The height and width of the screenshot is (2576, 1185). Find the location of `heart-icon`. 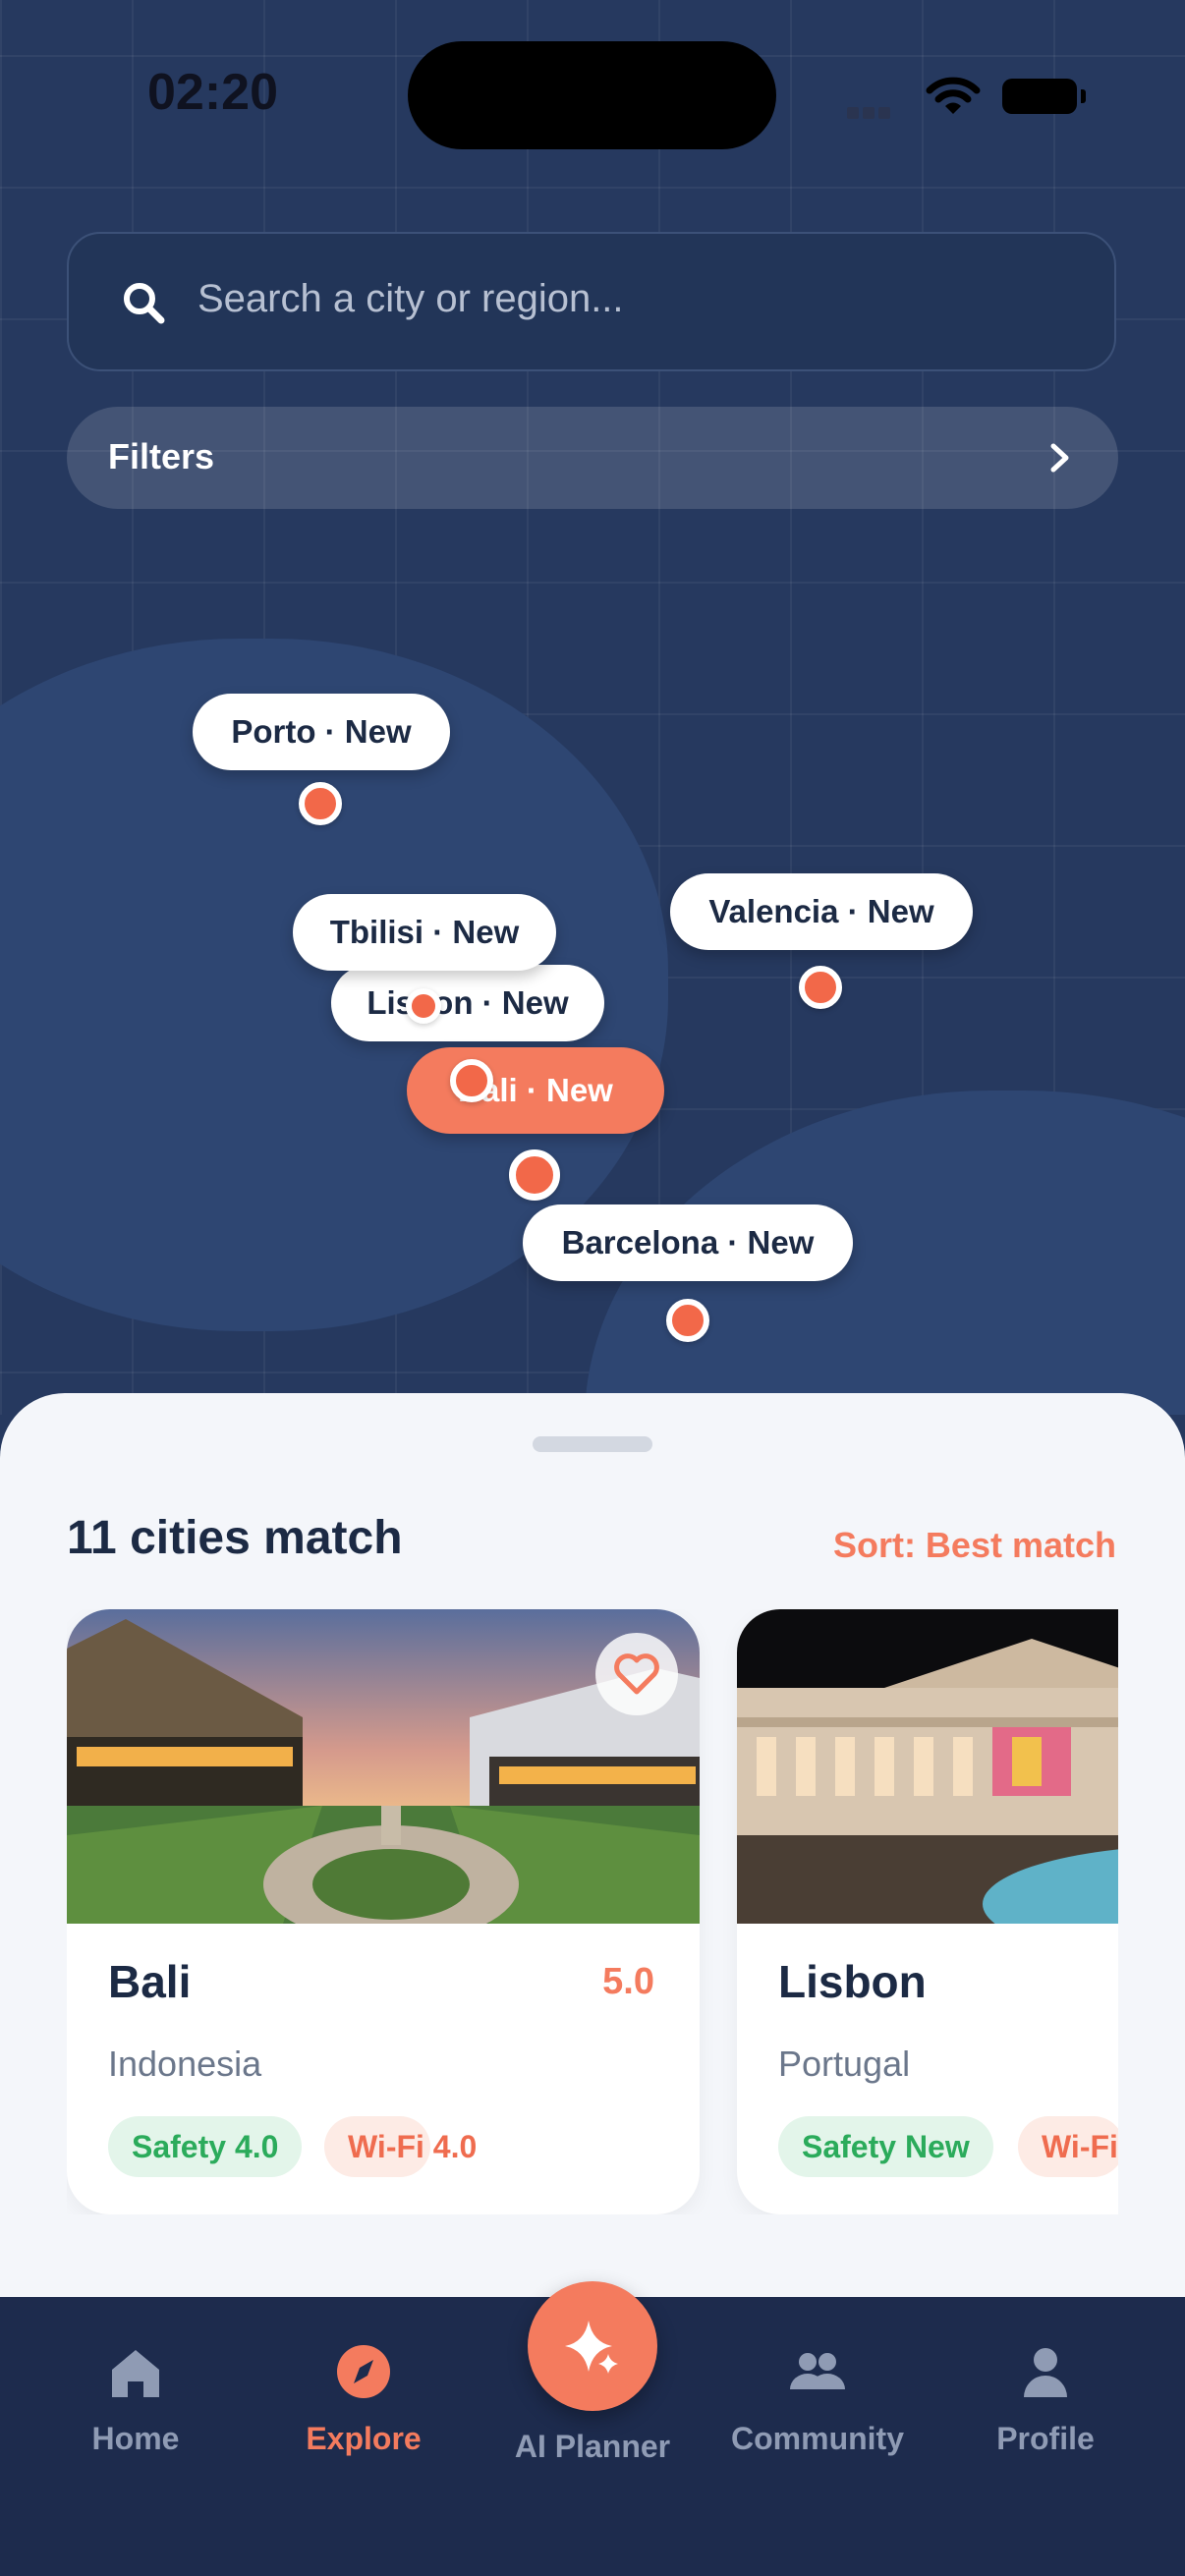

heart-icon is located at coordinates (637, 1674).